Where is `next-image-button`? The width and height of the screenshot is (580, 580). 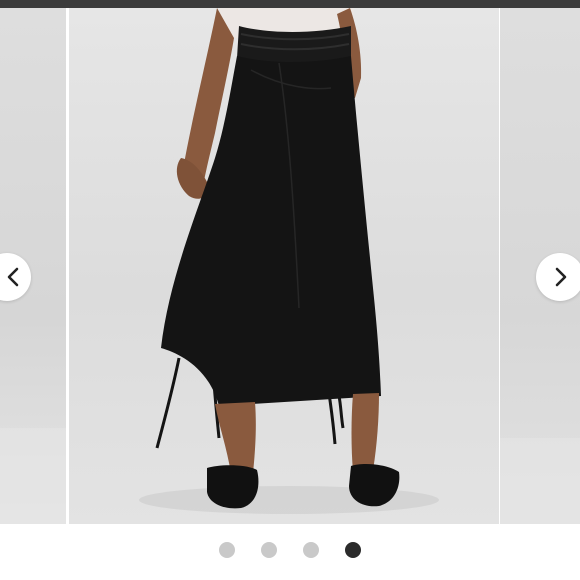 next-image-button is located at coordinates (558, 277).